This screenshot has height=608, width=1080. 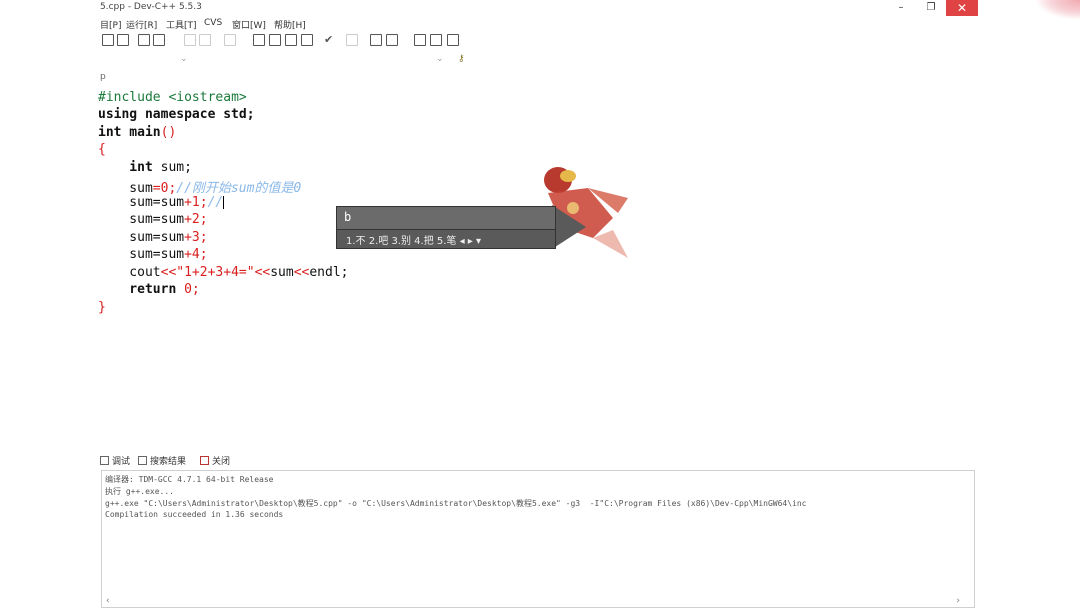 I want to click on compiler-combo-row: ⌄ ⌄ ⚷, so click(x=538, y=60).